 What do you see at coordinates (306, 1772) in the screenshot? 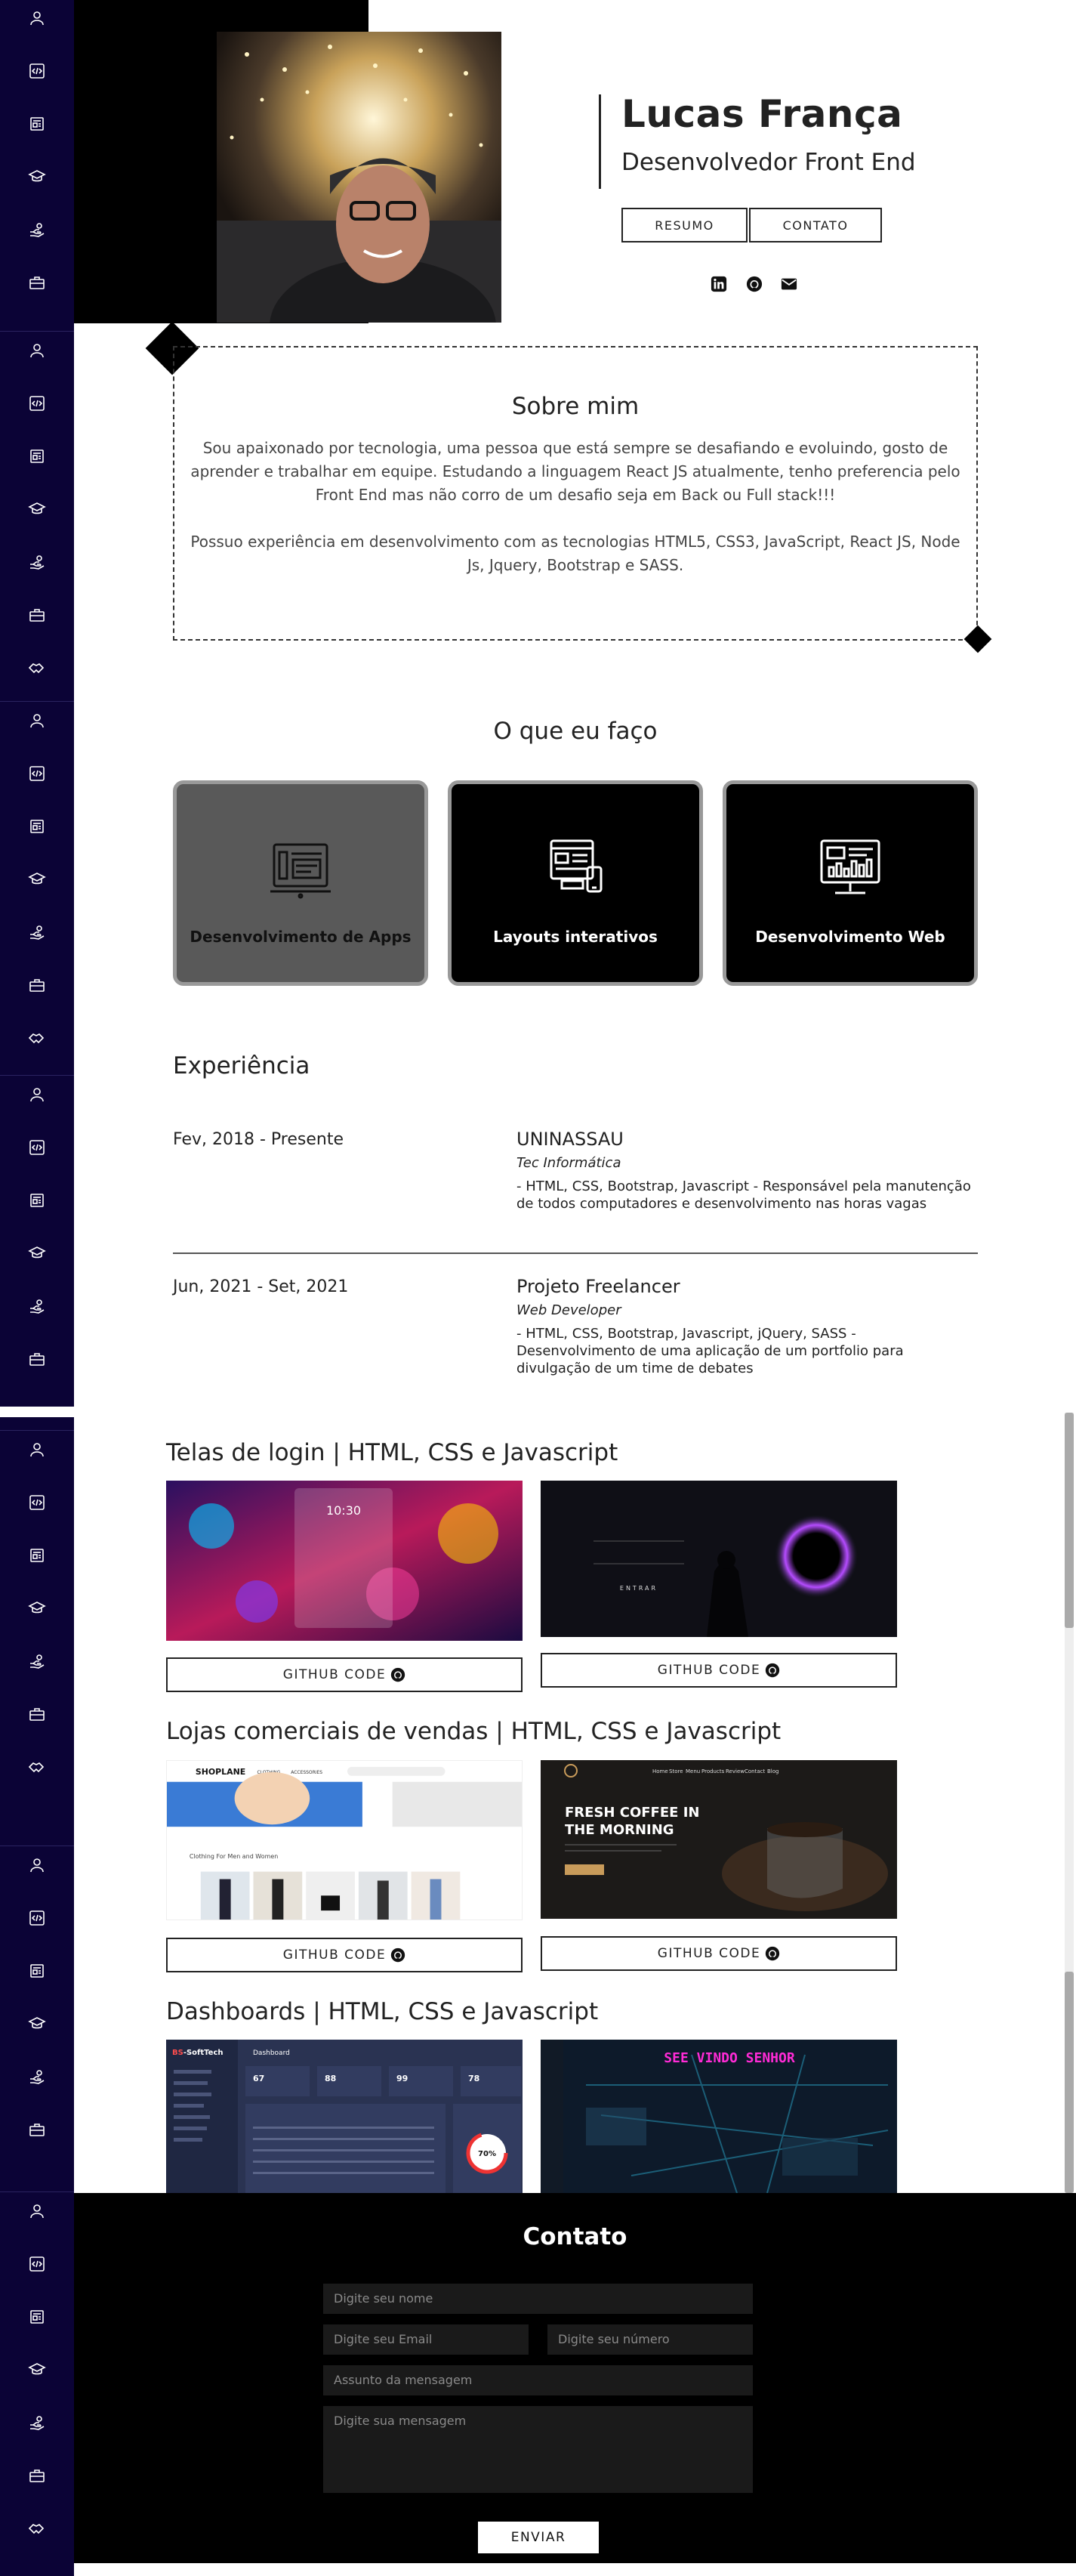
I see `svg-text: ACCESSORIES` at bounding box center [306, 1772].